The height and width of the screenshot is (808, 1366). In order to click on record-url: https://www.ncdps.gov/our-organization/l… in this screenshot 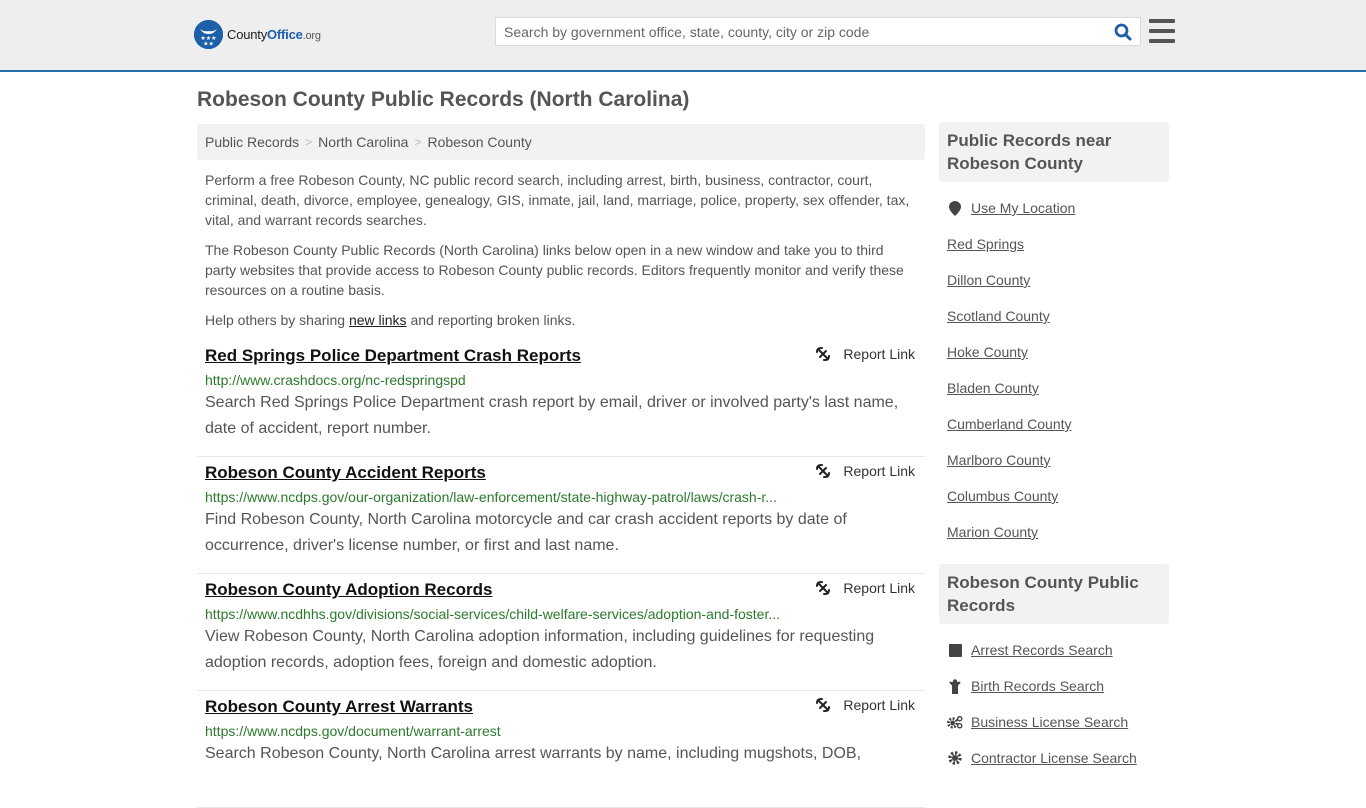, I will do `click(491, 497)`.